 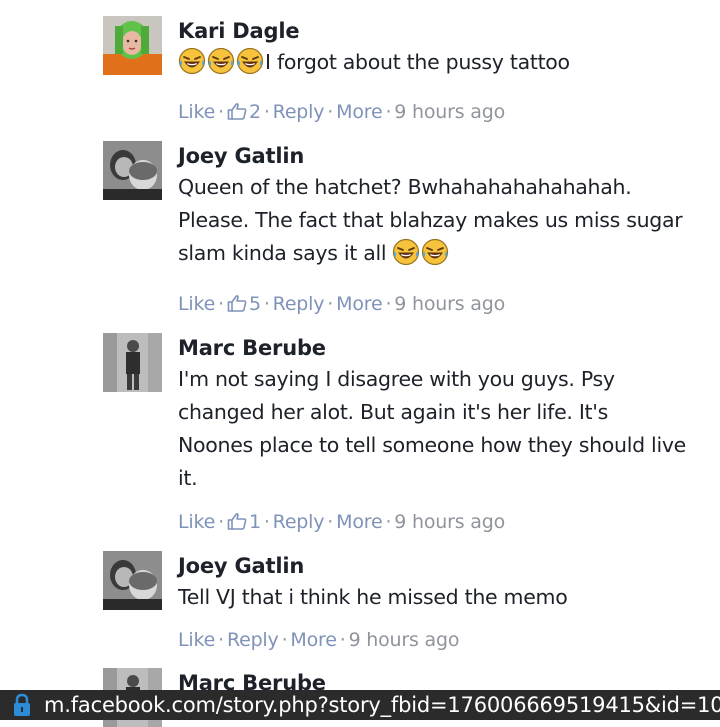 I want to click on comment-text-line: it., so click(x=188, y=478).